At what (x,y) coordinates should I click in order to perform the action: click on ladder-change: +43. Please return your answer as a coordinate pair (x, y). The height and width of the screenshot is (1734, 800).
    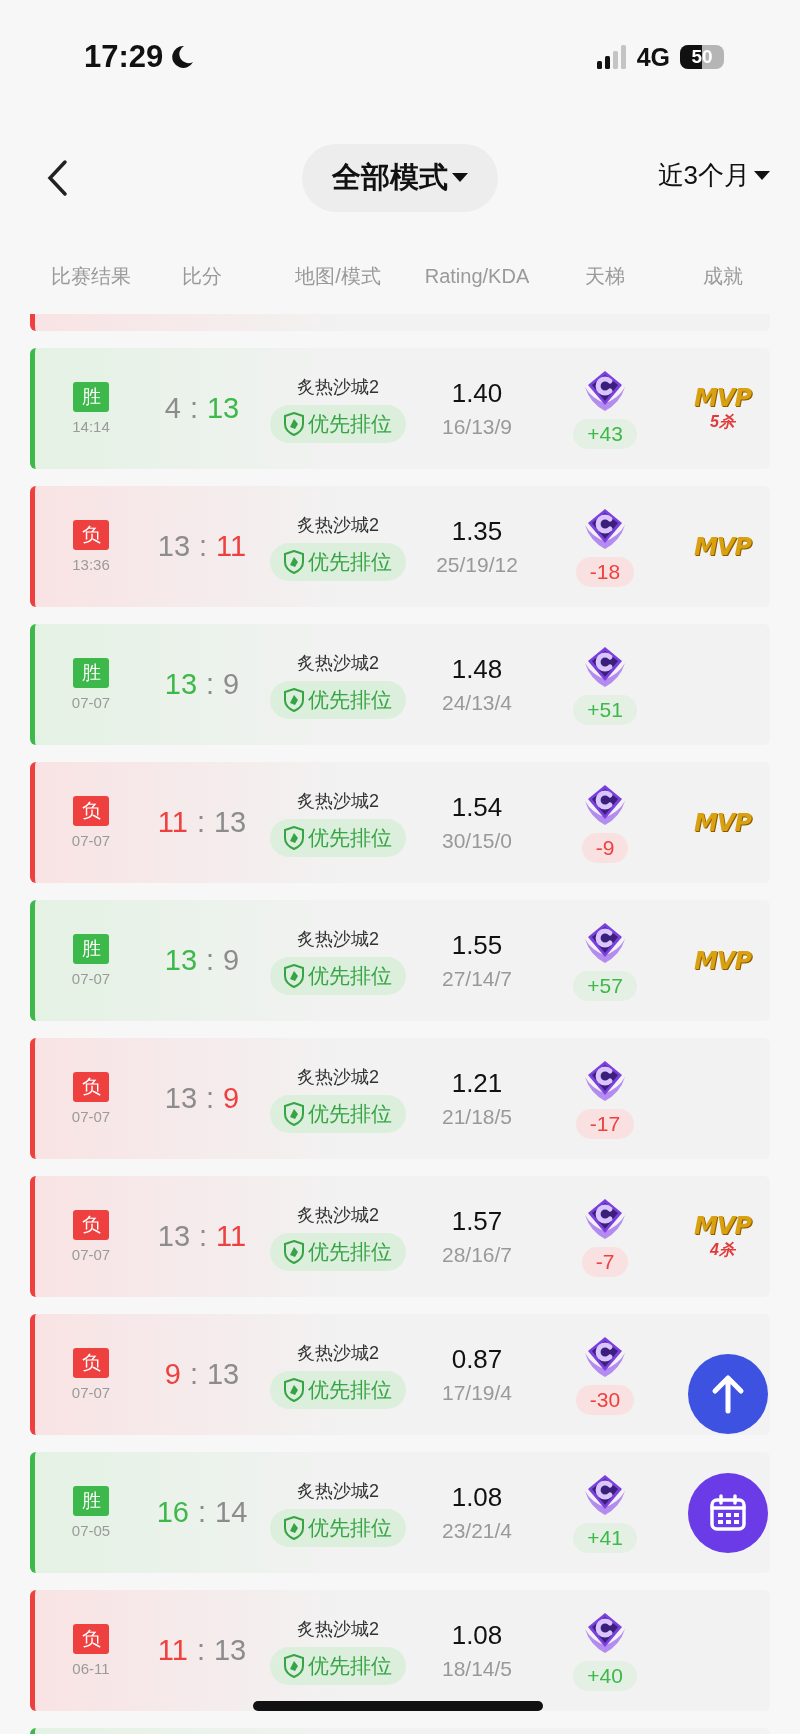
    Looking at the image, I should click on (605, 433).